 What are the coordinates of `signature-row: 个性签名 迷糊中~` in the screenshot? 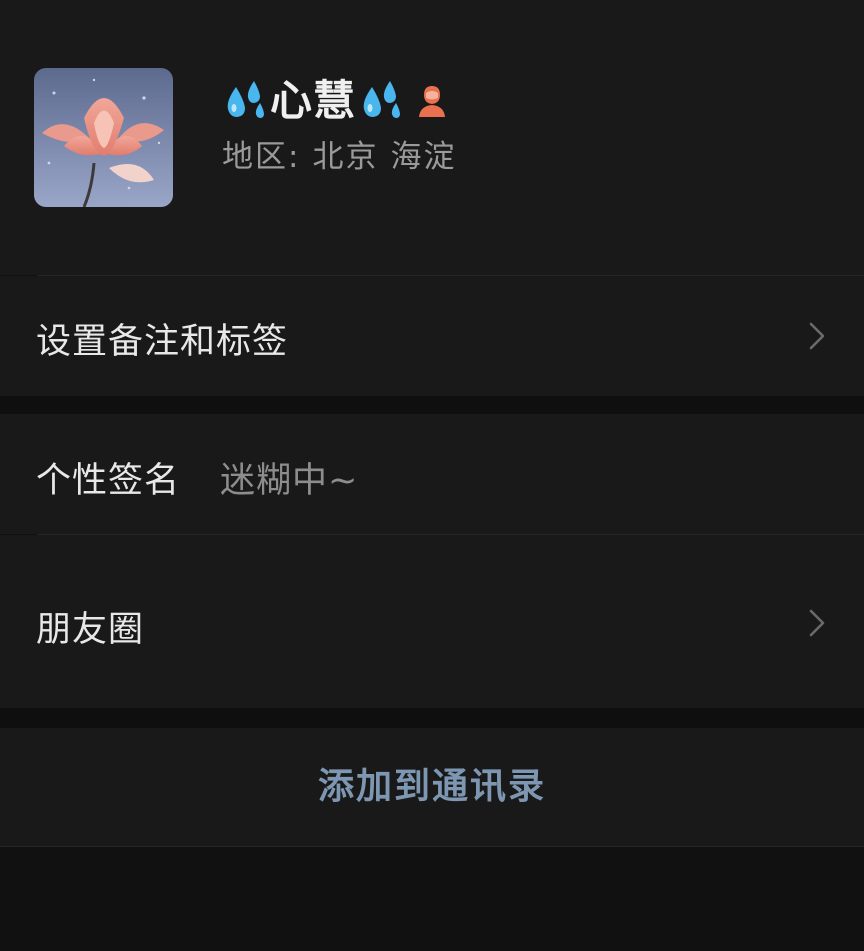 It's located at (432, 474).